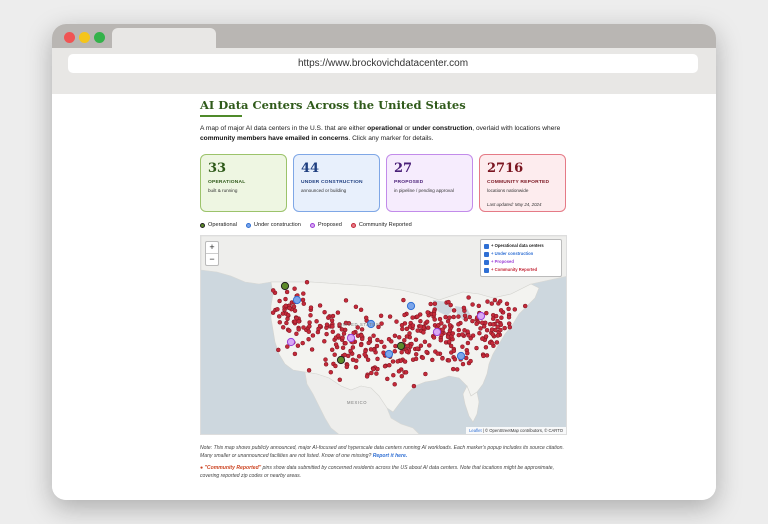 This screenshot has height=524, width=768. Describe the element at coordinates (212, 259) in the screenshot. I see `zoom-out-button: −` at that location.